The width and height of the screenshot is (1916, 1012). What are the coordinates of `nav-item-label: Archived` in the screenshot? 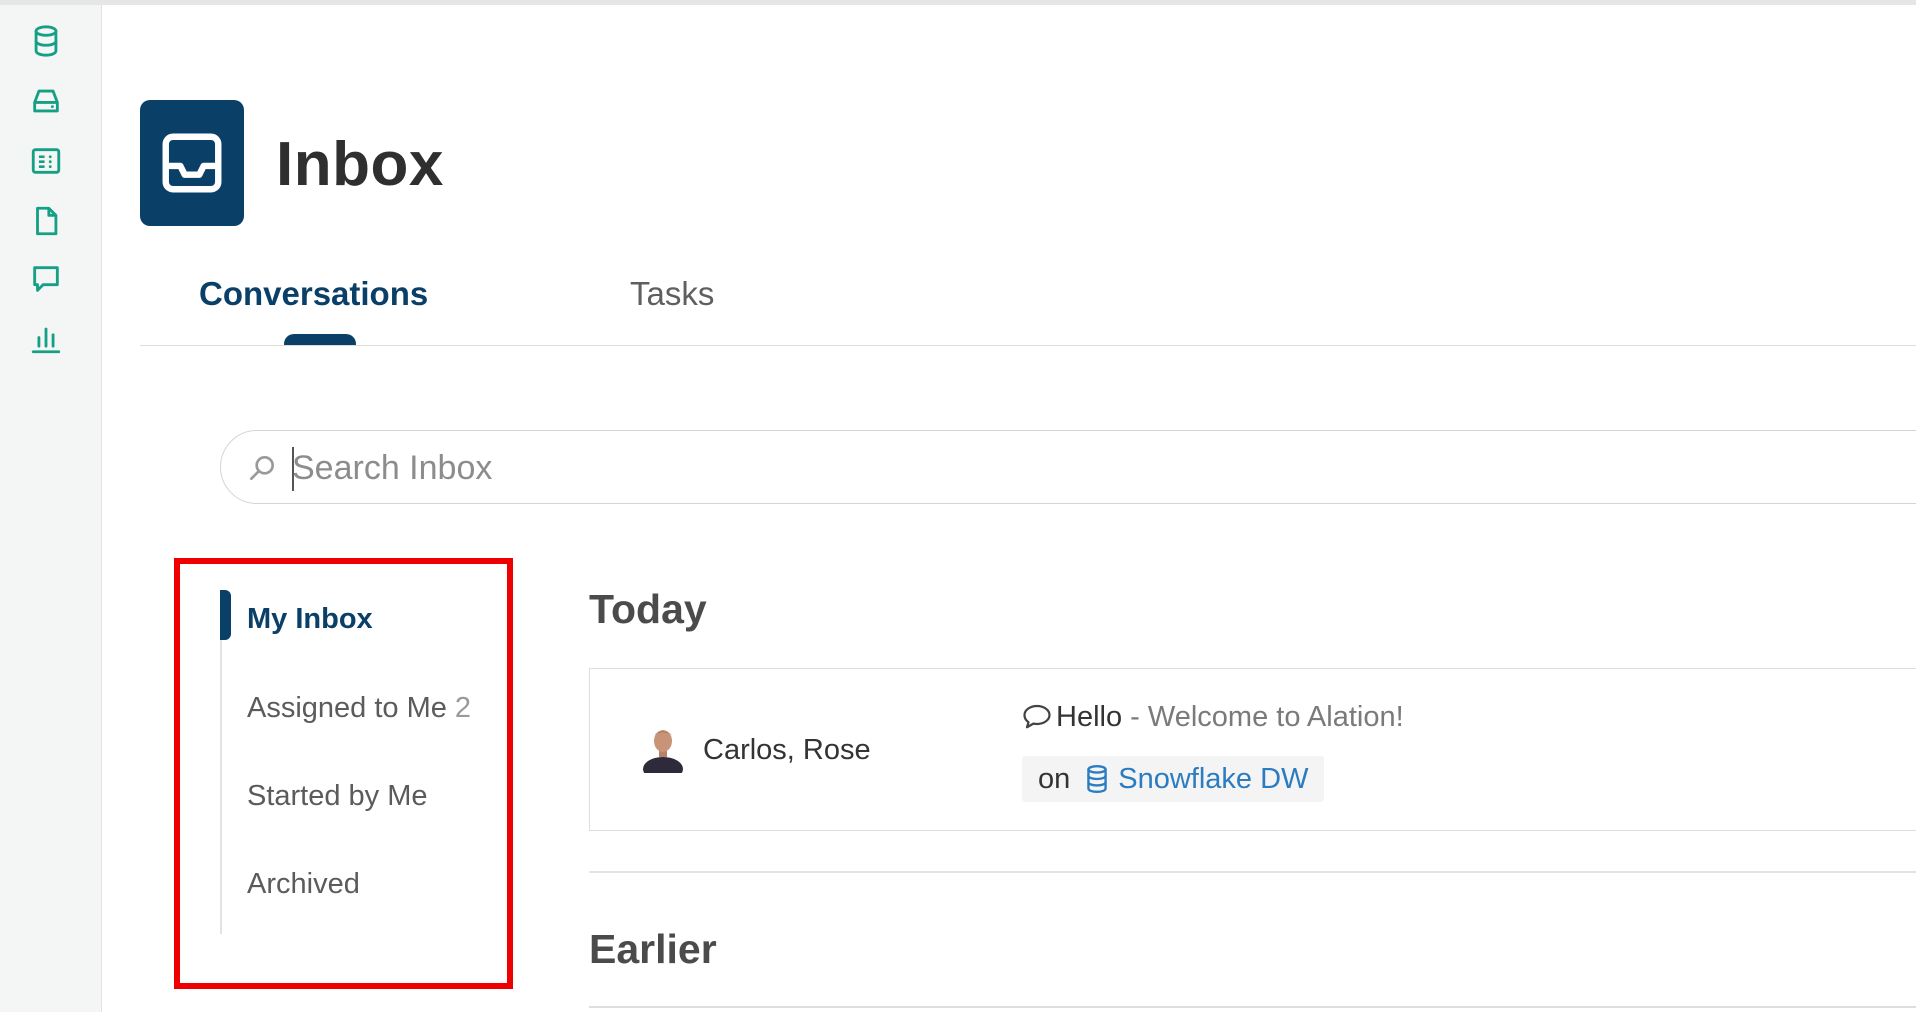 It's located at (303, 884).